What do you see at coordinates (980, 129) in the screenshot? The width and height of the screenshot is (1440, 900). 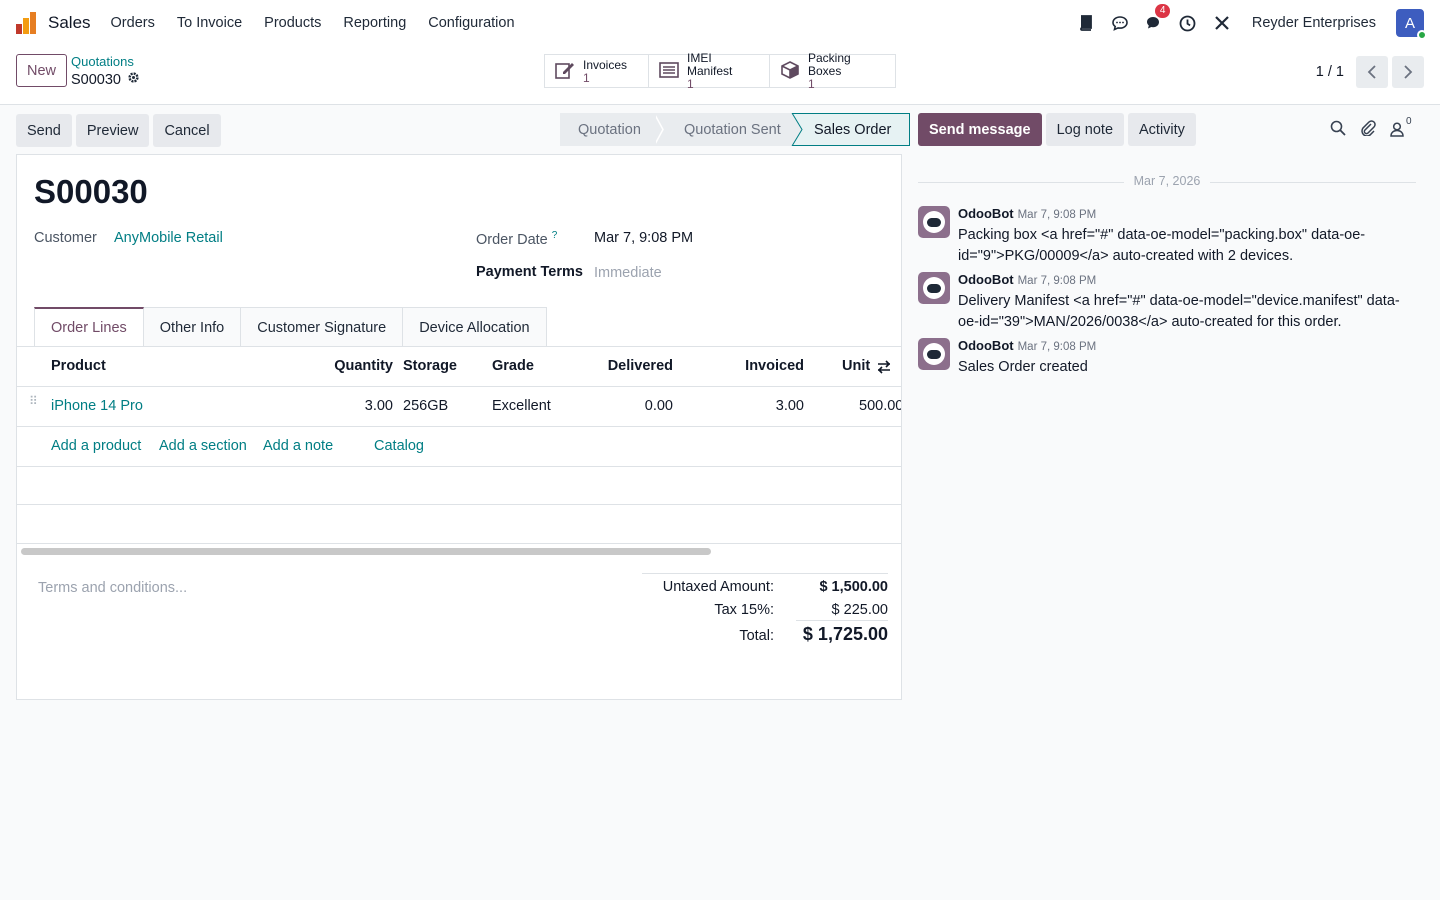 I see `send-message-button: Send message` at bounding box center [980, 129].